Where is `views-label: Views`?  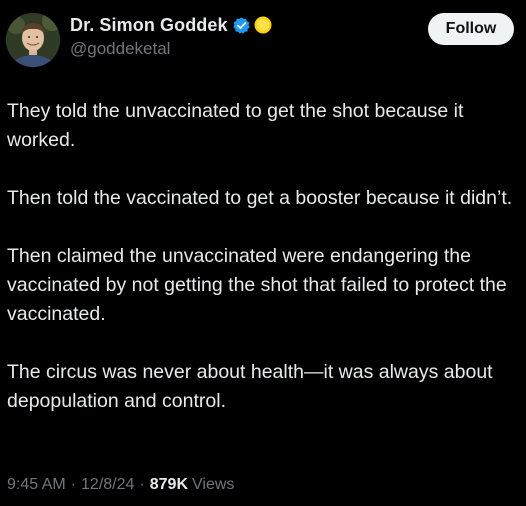 views-label: Views is located at coordinates (213, 484).